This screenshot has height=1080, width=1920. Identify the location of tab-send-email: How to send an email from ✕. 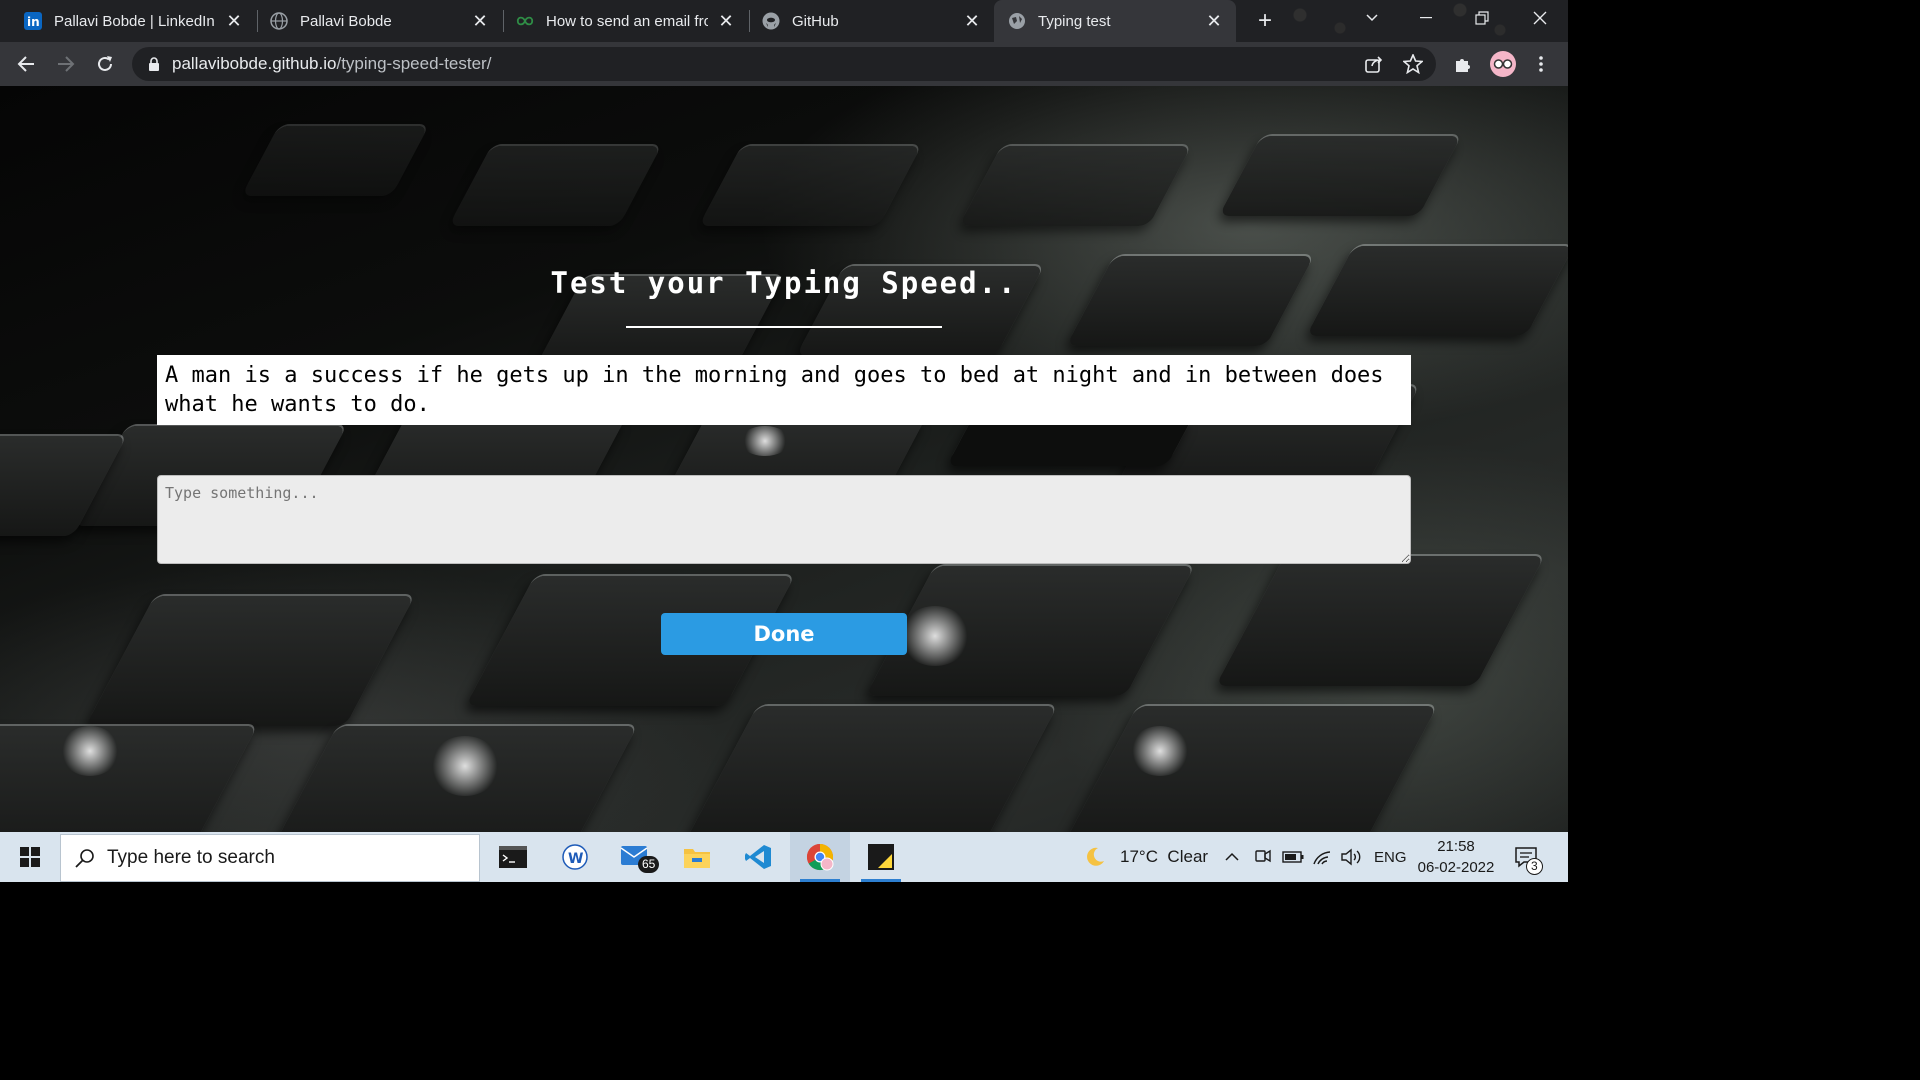
(623, 21).